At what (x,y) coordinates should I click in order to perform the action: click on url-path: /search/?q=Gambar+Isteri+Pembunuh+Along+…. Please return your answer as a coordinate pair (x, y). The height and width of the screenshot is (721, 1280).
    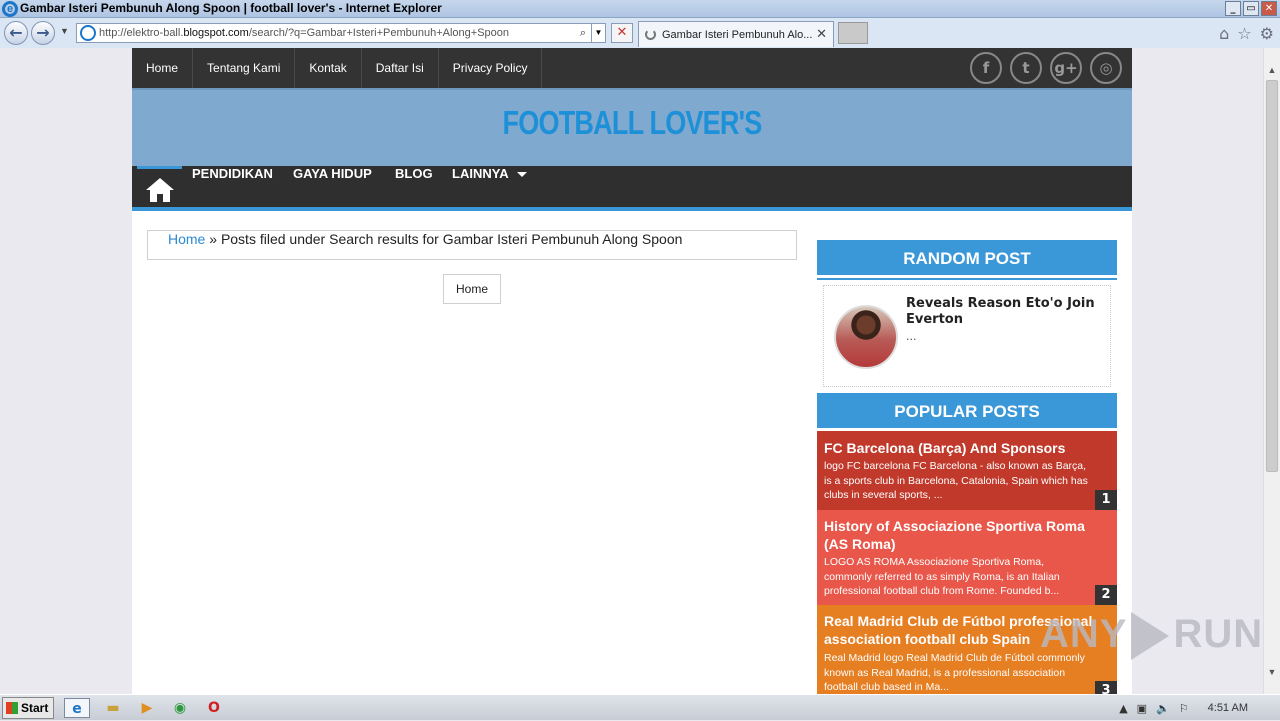
    Looking at the image, I should click on (379, 33).